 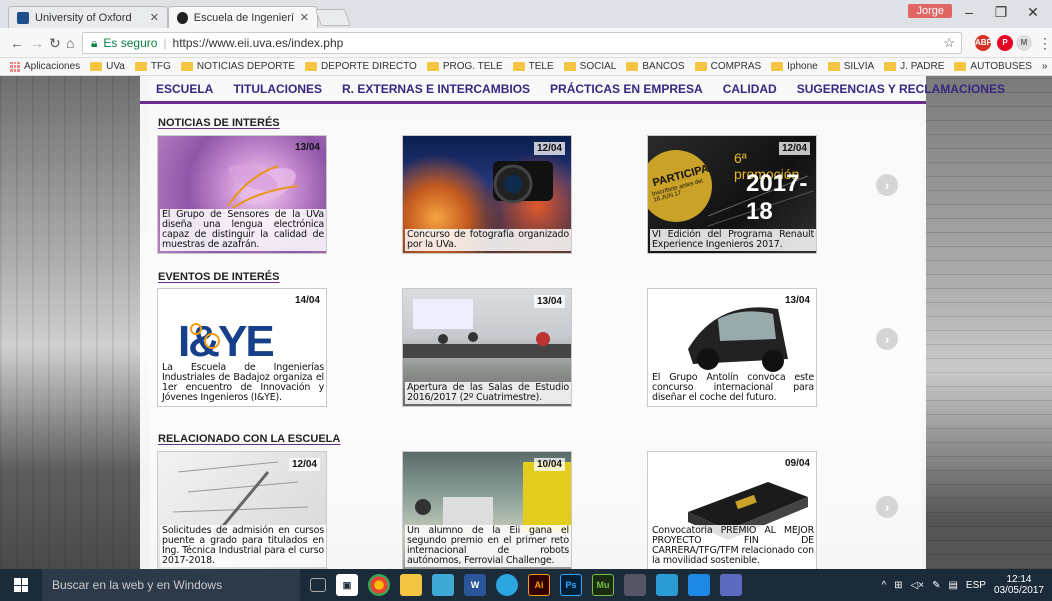 I want to click on back-icon: ←, so click(x=17, y=43).